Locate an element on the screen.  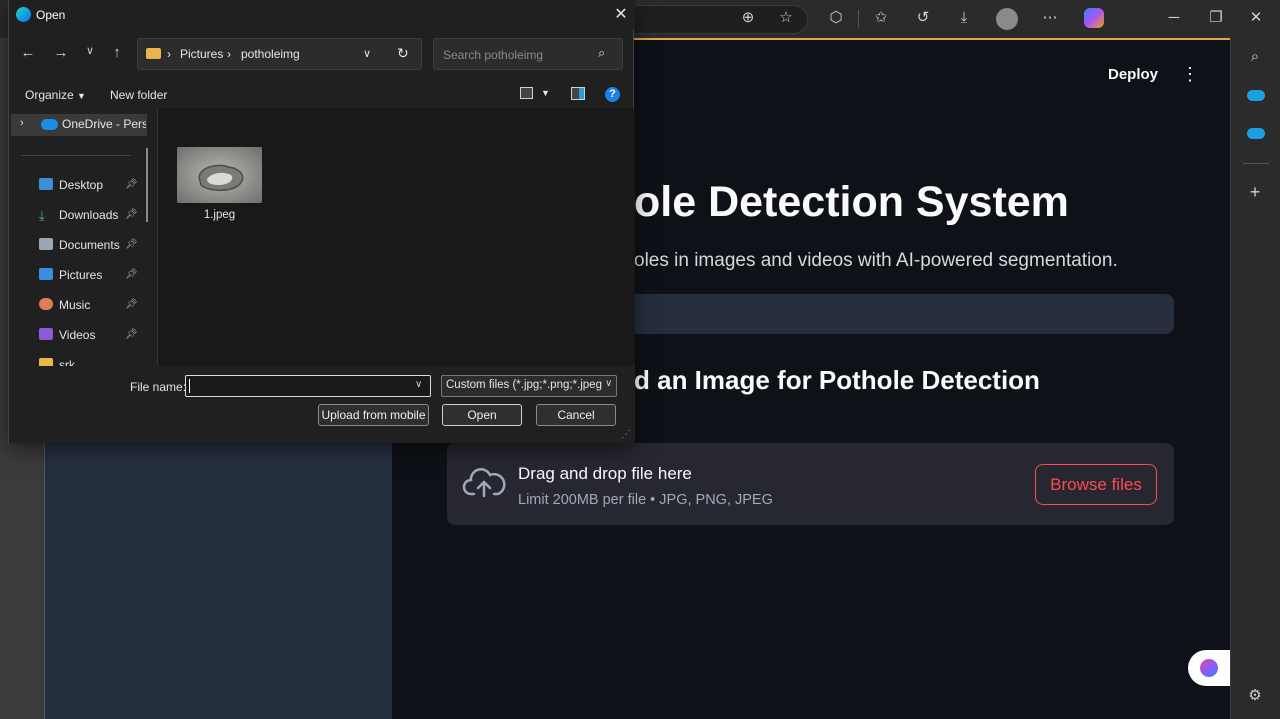
browse-files-button: Browse files is located at coordinates (1096, 484).